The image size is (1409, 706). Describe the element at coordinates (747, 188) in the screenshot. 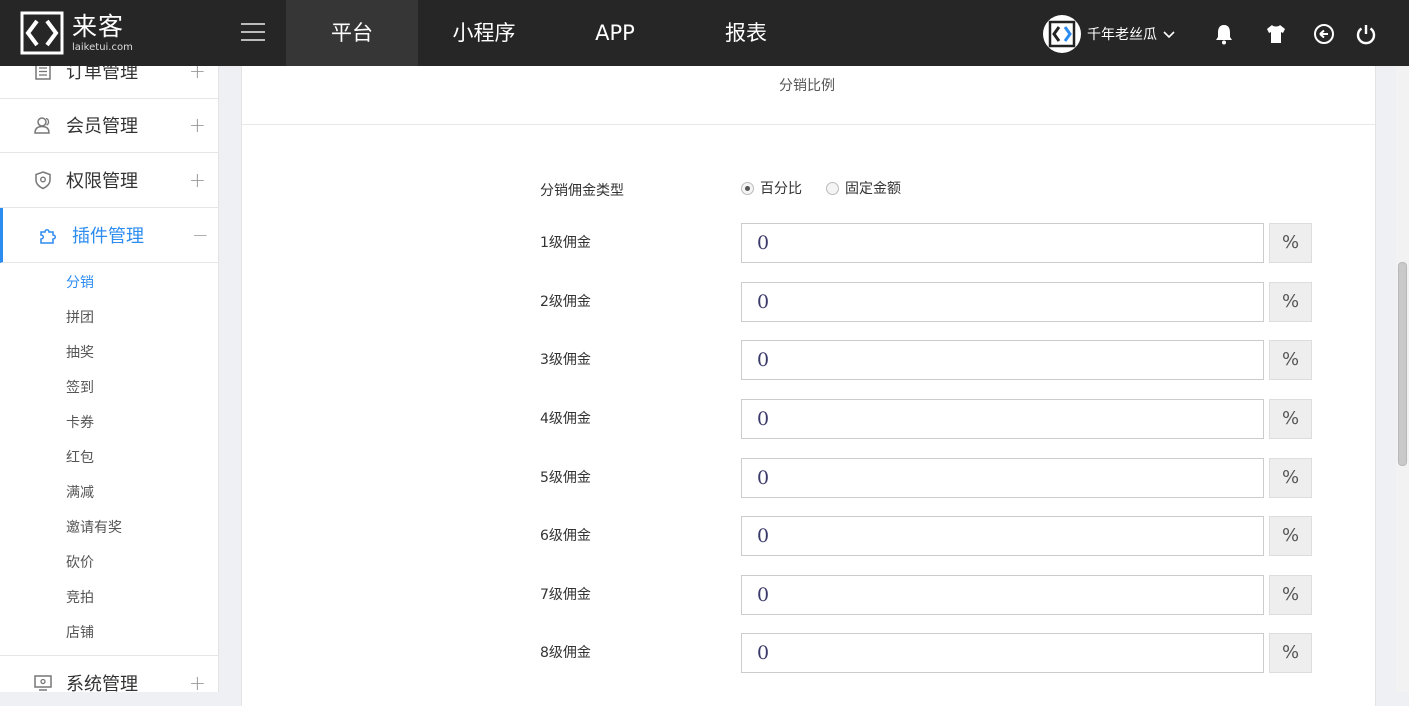

I see `radio-checked-icon` at that location.